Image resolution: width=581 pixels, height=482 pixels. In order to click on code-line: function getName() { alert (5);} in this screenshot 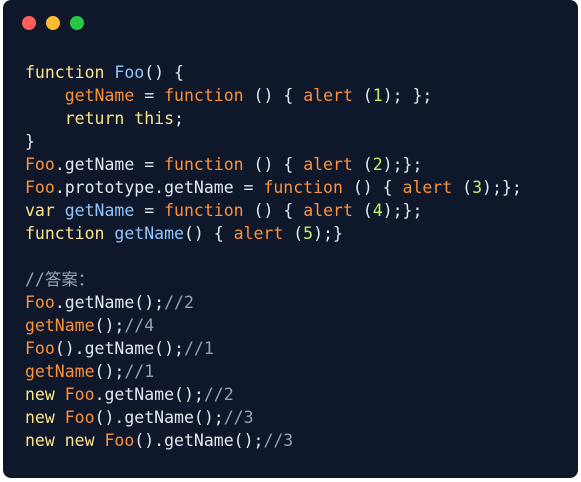, I will do `click(273, 233)`.